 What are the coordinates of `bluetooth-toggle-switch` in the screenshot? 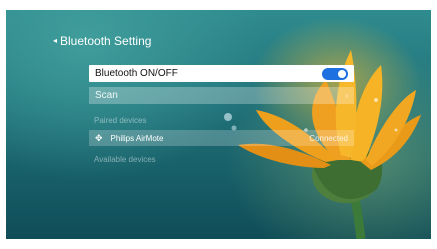 It's located at (335, 73).